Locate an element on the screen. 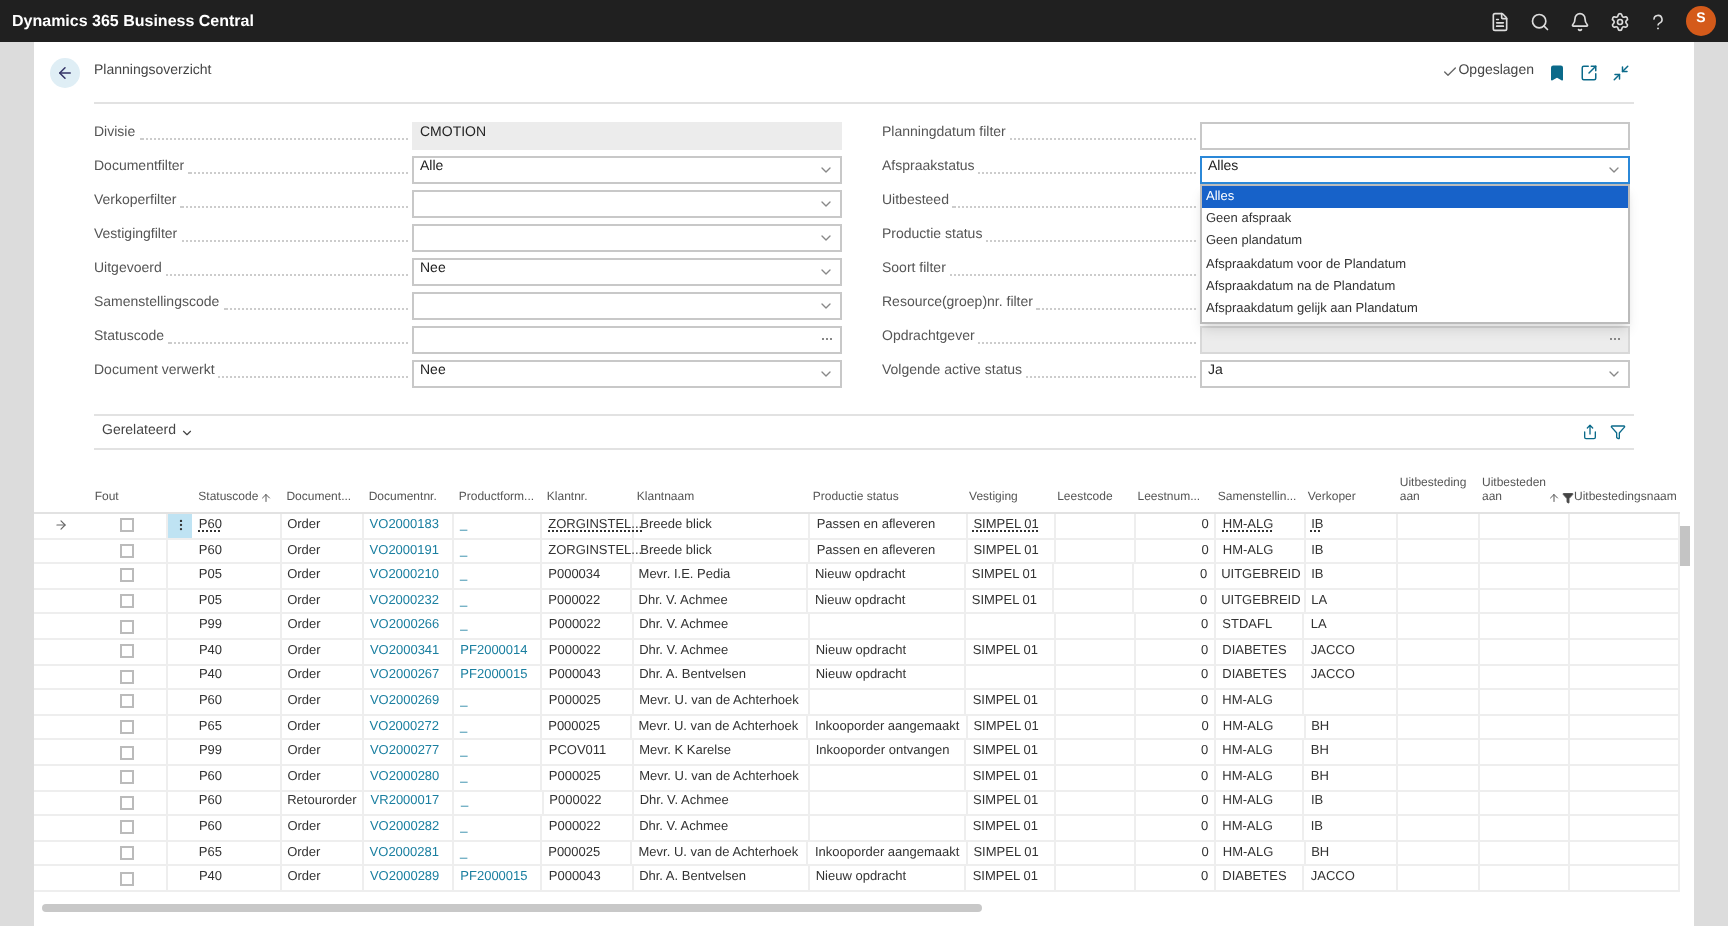 The width and height of the screenshot is (1728, 926). collapse-icon is located at coordinates (1621, 72).